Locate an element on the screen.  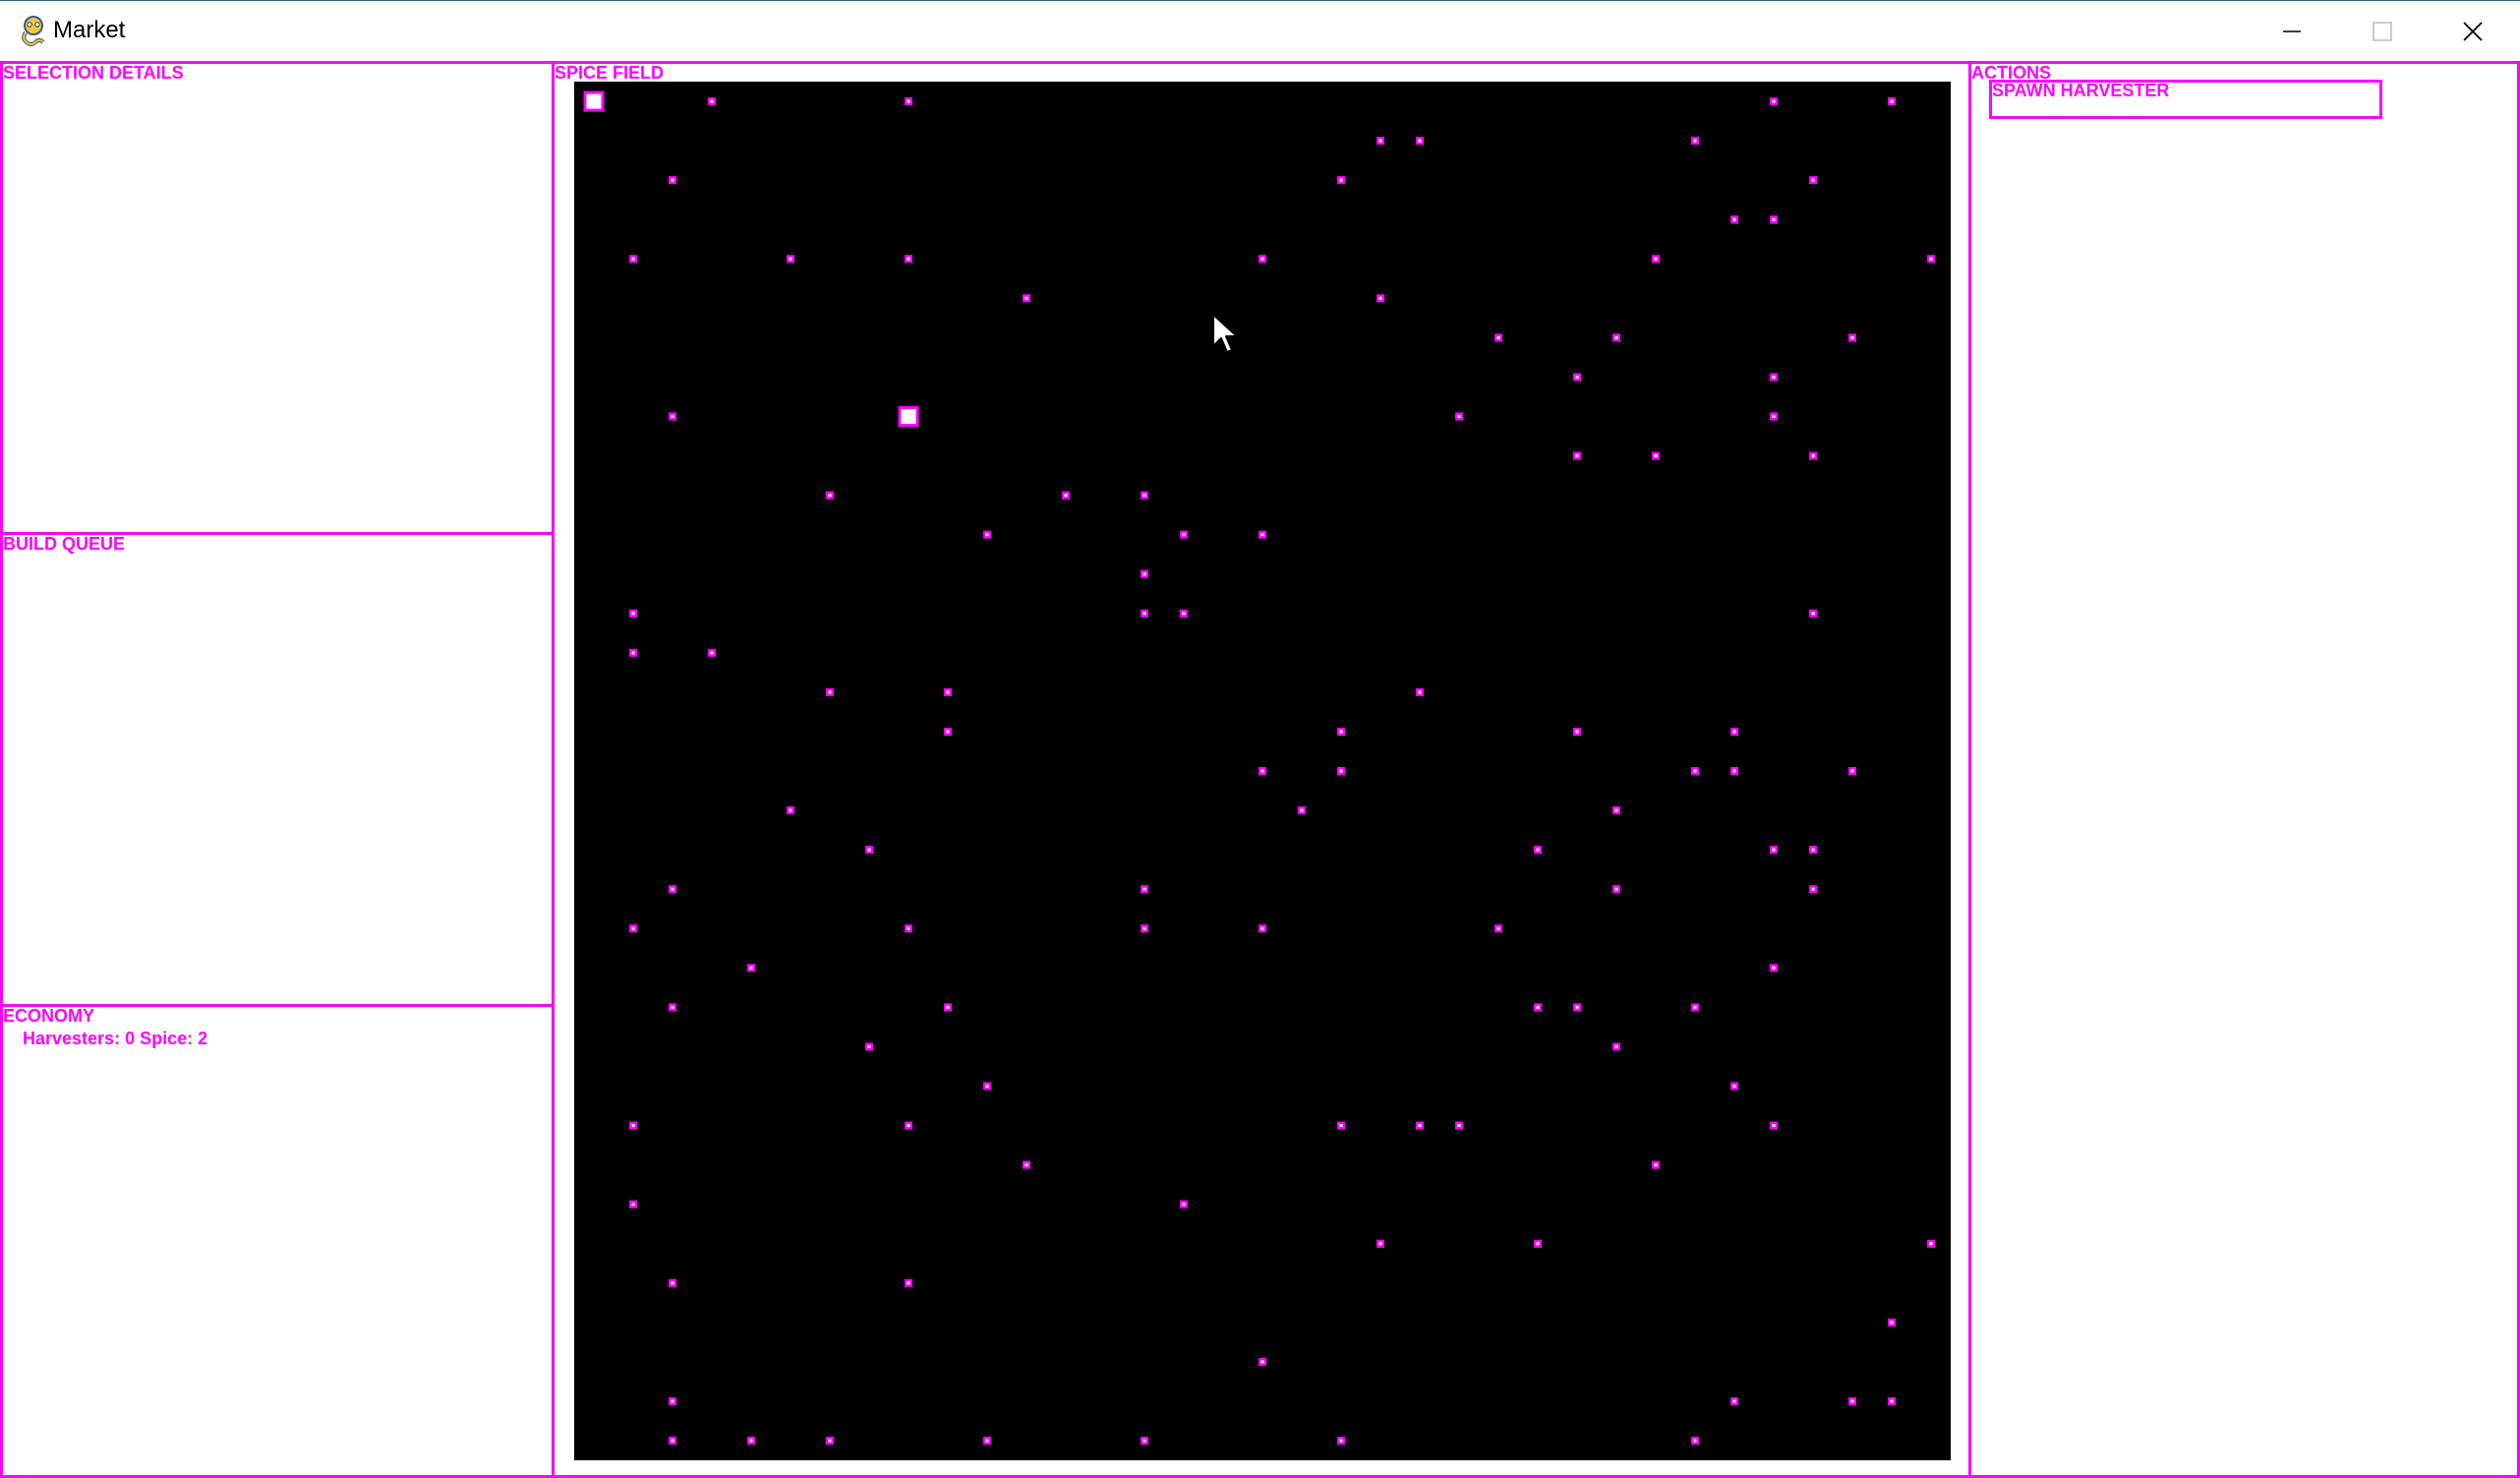
maximize-button is located at coordinates (2382, 31).